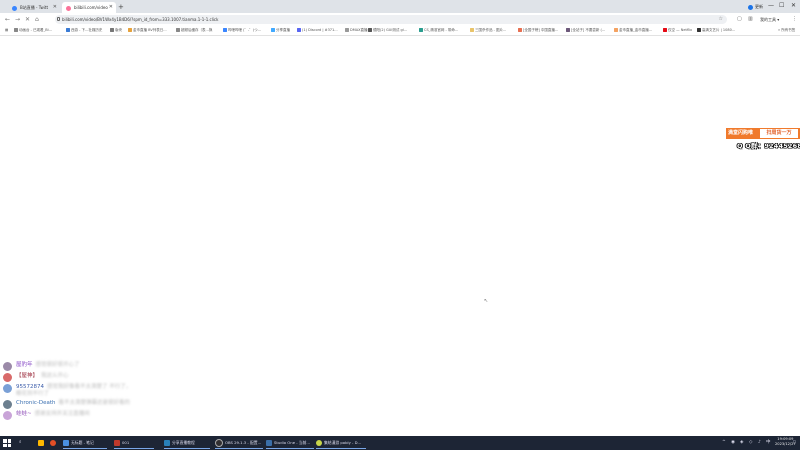  What do you see at coordinates (739, 19) in the screenshot?
I see `extensions-icon: ▢` at bounding box center [739, 19].